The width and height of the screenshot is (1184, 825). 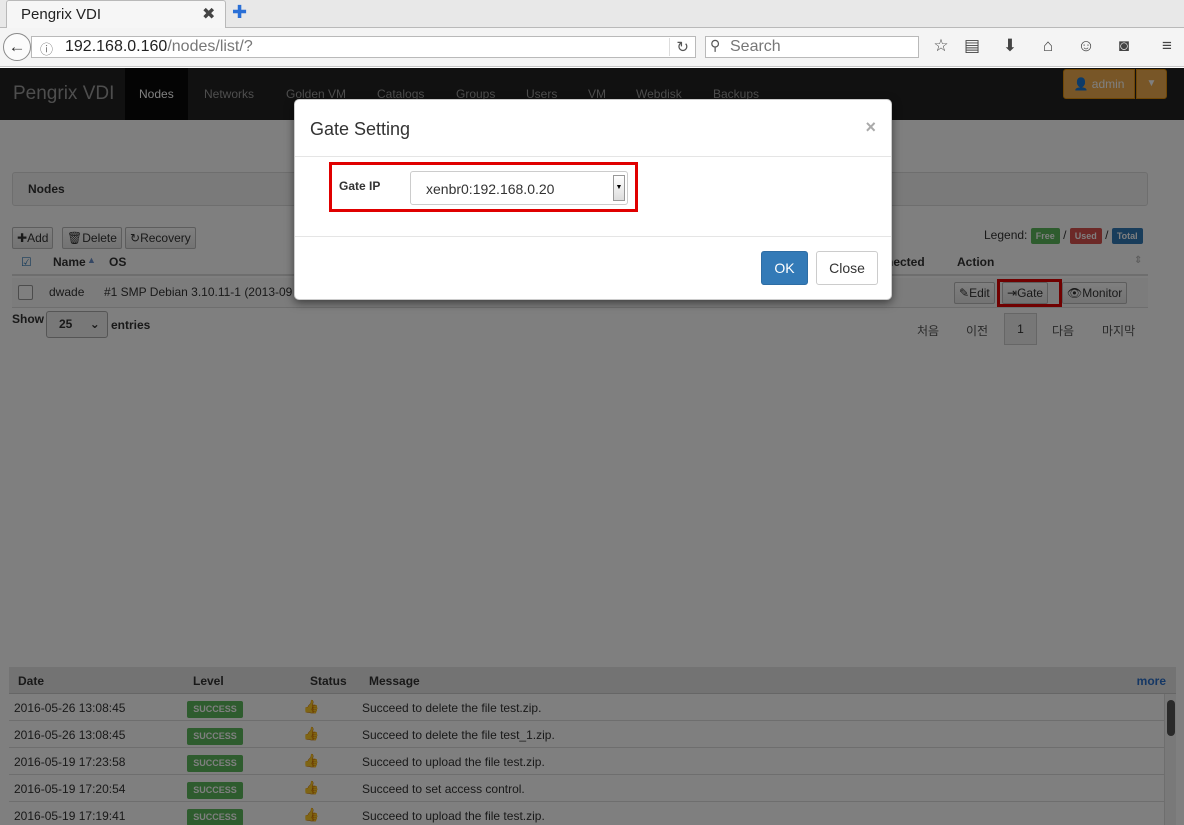 What do you see at coordinates (363, 47) in the screenshot?
I see `url-bar: ⓘ 192.168.0.160/nodes/list/? ↻` at bounding box center [363, 47].